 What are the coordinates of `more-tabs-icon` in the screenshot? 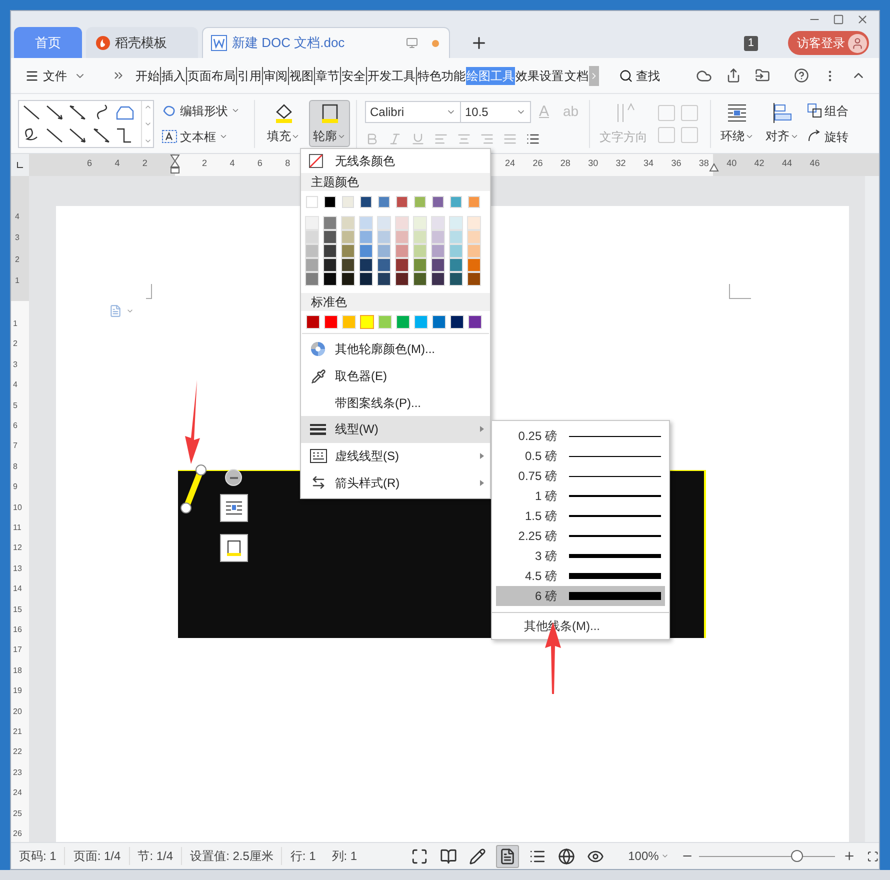 It's located at (118, 75).